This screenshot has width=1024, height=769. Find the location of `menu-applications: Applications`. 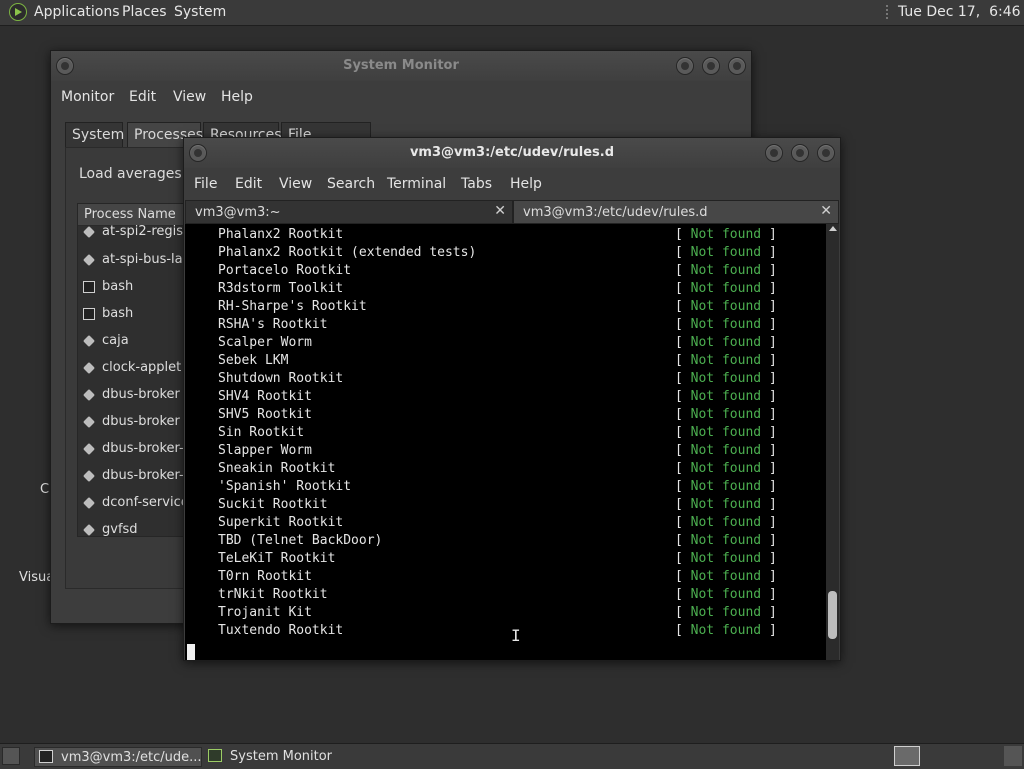

menu-applications: Applications is located at coordinates (77, 12).